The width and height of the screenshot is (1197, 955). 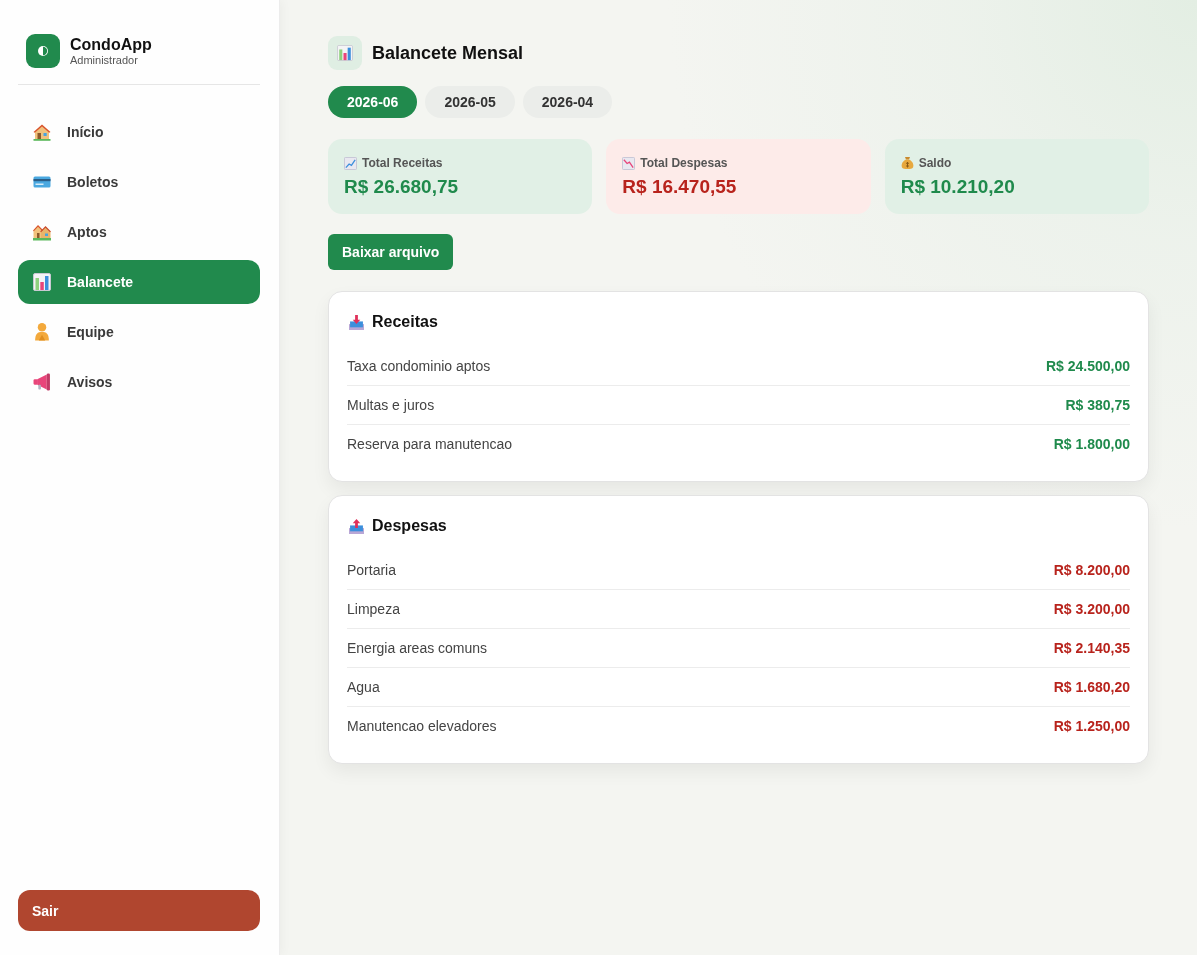 What do you see at coordinates (139, 910) in the screenshot?
I see `logout-button: Sair` at bounding box center [139, 910].